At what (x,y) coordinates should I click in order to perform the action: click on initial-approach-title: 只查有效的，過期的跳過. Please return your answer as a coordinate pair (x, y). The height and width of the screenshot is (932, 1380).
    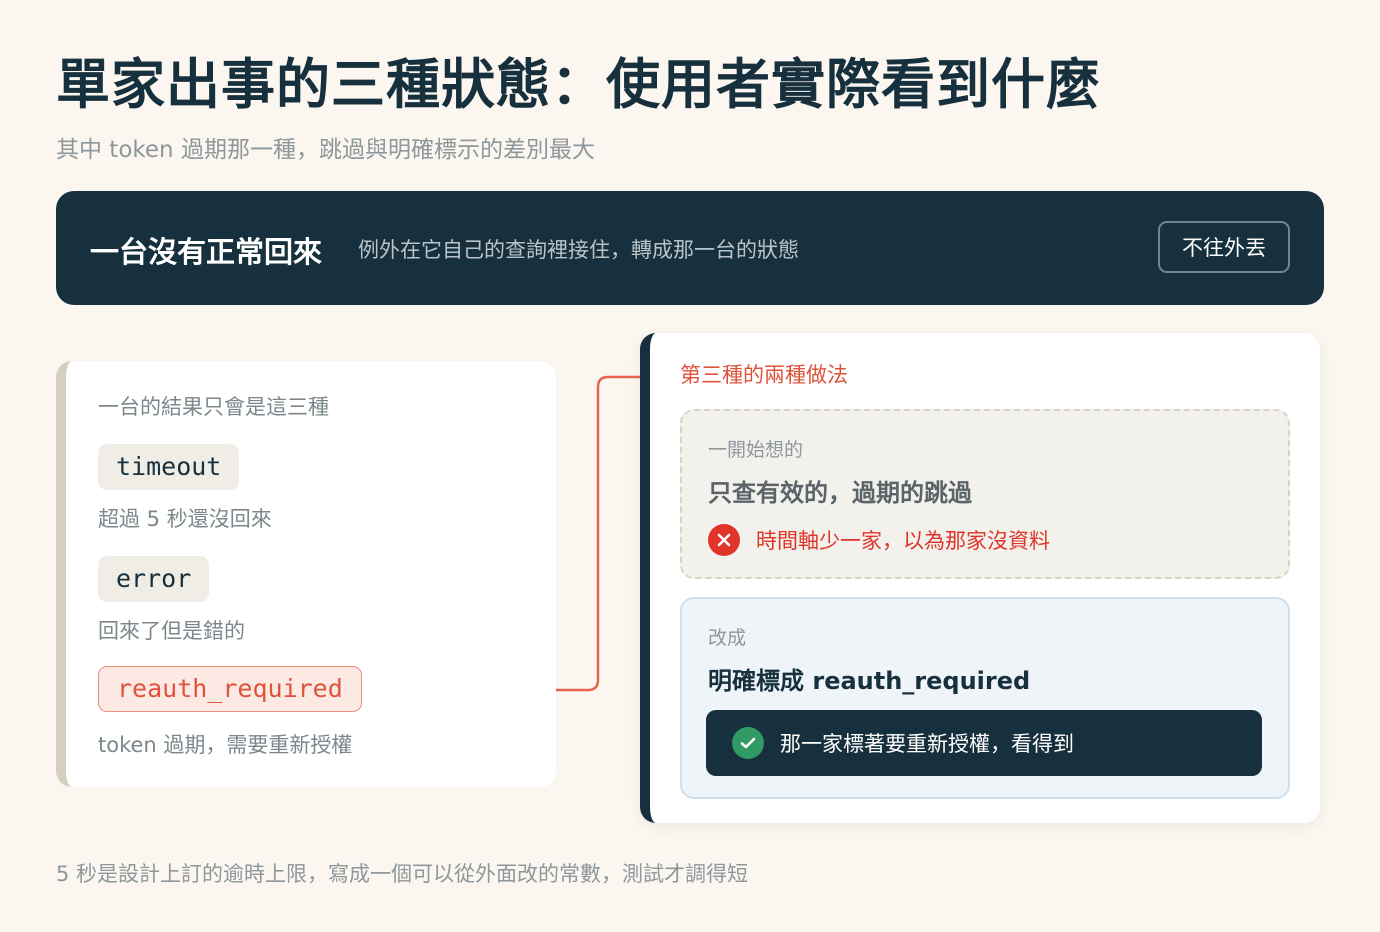
    Looking at the image, I should click on (840, 493).